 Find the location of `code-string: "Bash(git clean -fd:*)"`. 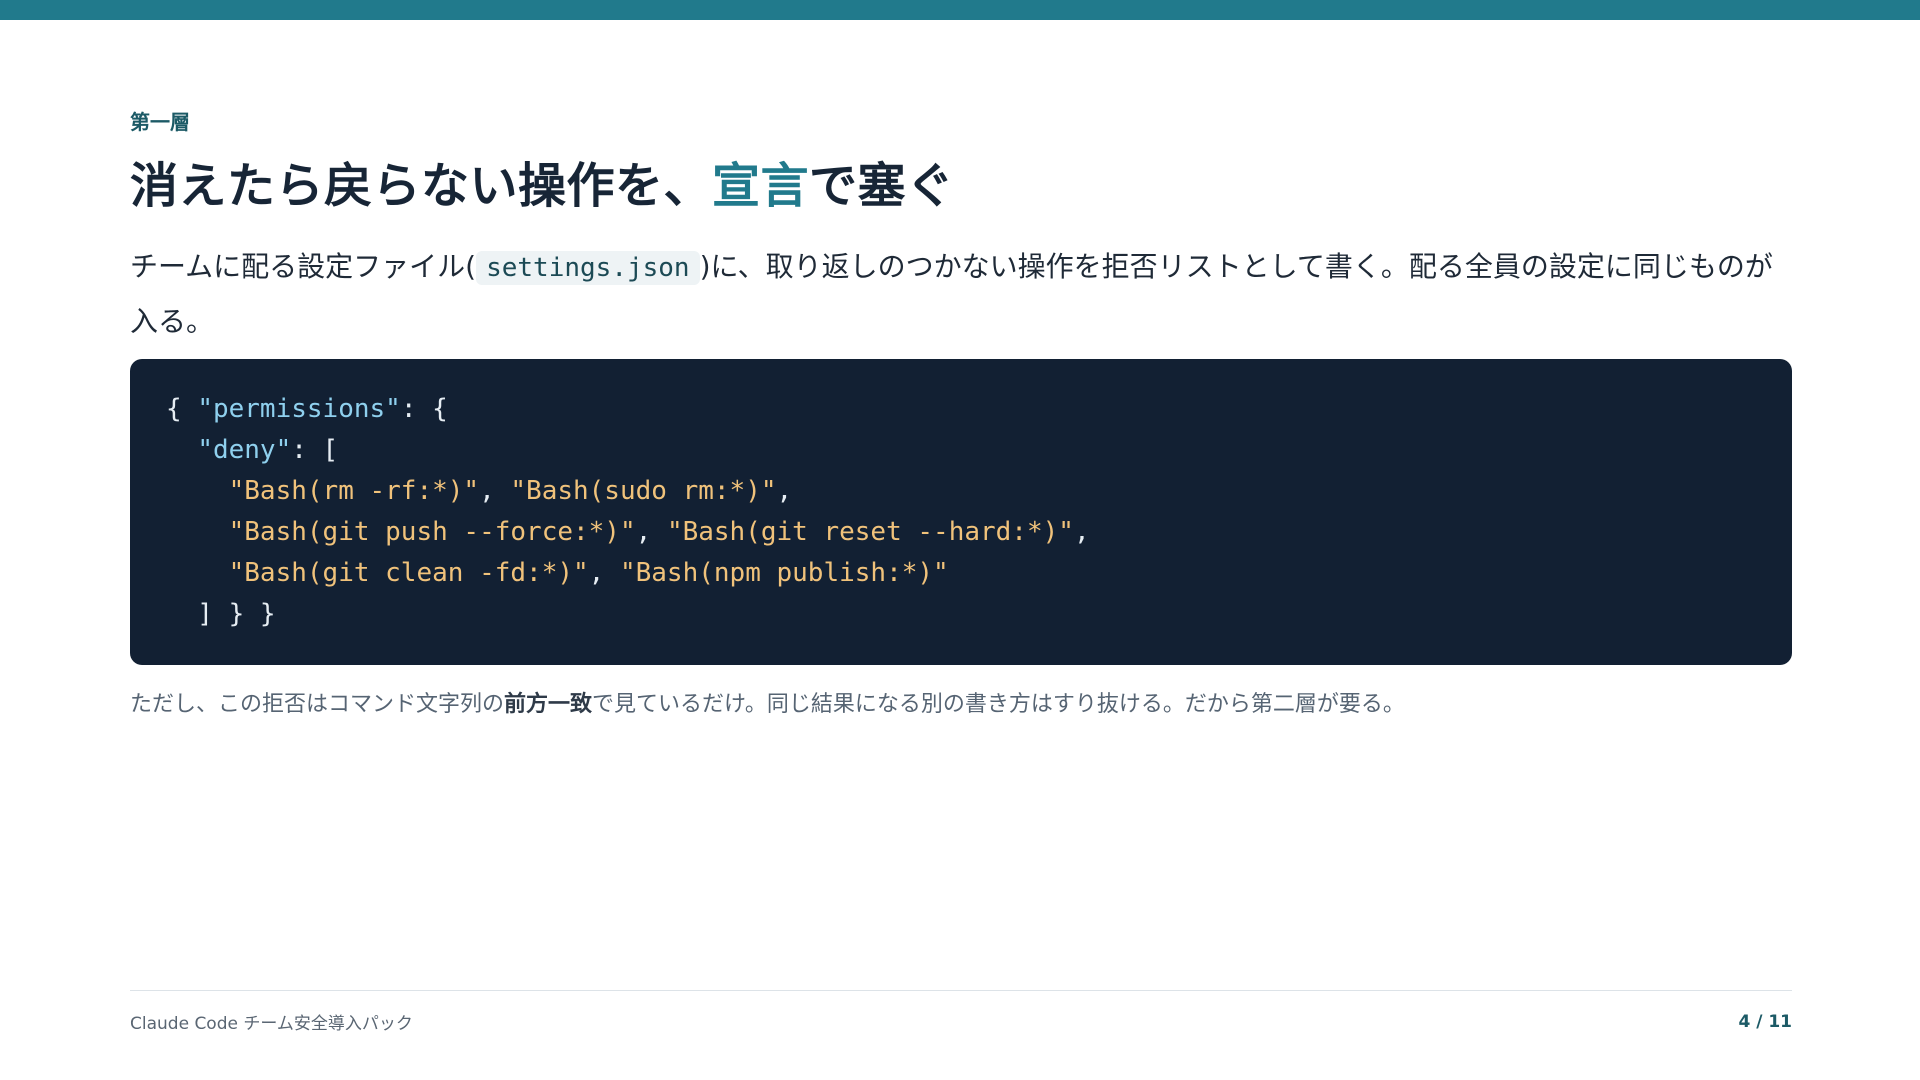

code-string: "Bash(git clean -fd:*)" is located at coordinates (408, 573).